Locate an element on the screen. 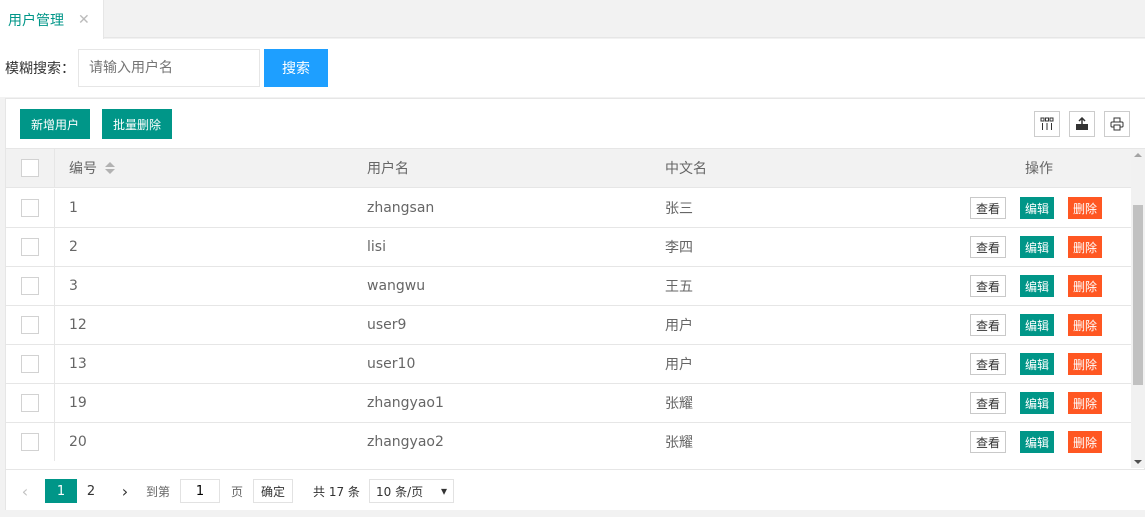  columns-icon is located at coordinates (1047, 124).